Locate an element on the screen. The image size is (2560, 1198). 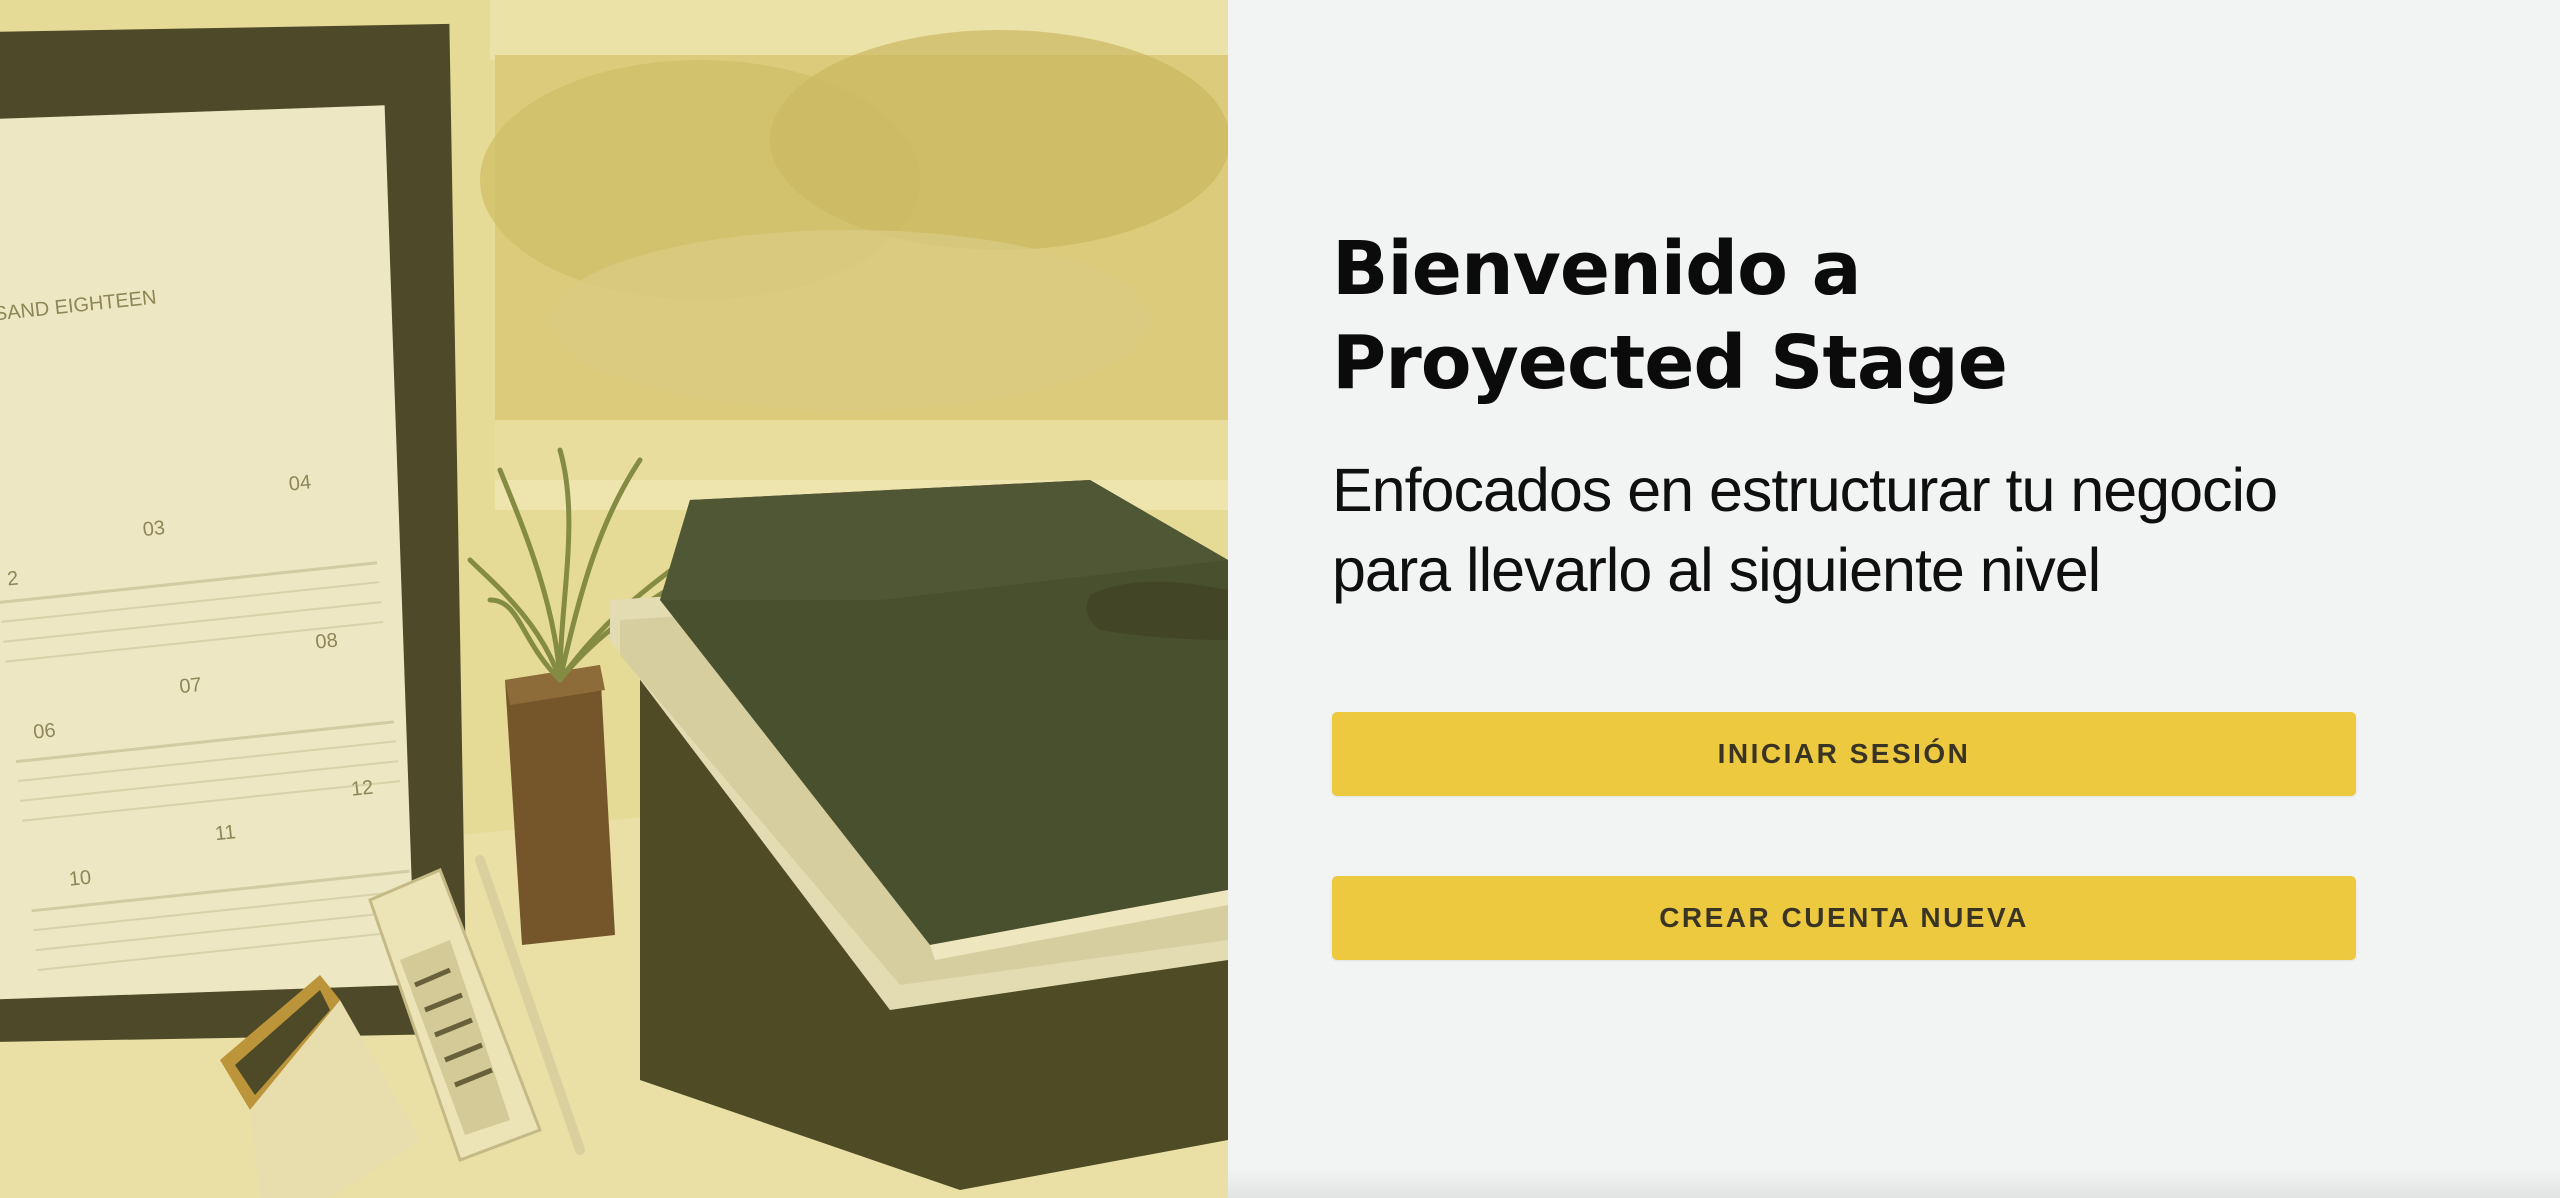
bottom-shadow is located at coordinates (1894, 1183).